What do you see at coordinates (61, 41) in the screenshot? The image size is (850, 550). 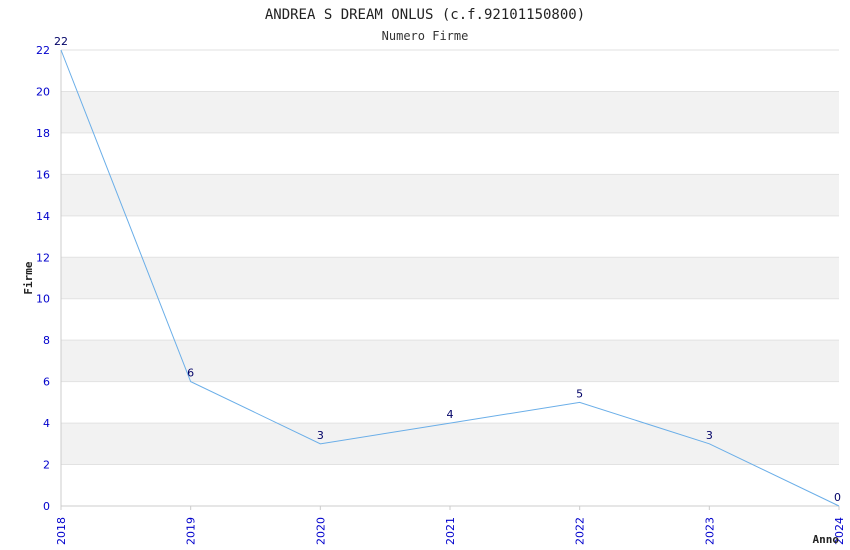 I see `data-label: 22` at bounding box center [61, 41].